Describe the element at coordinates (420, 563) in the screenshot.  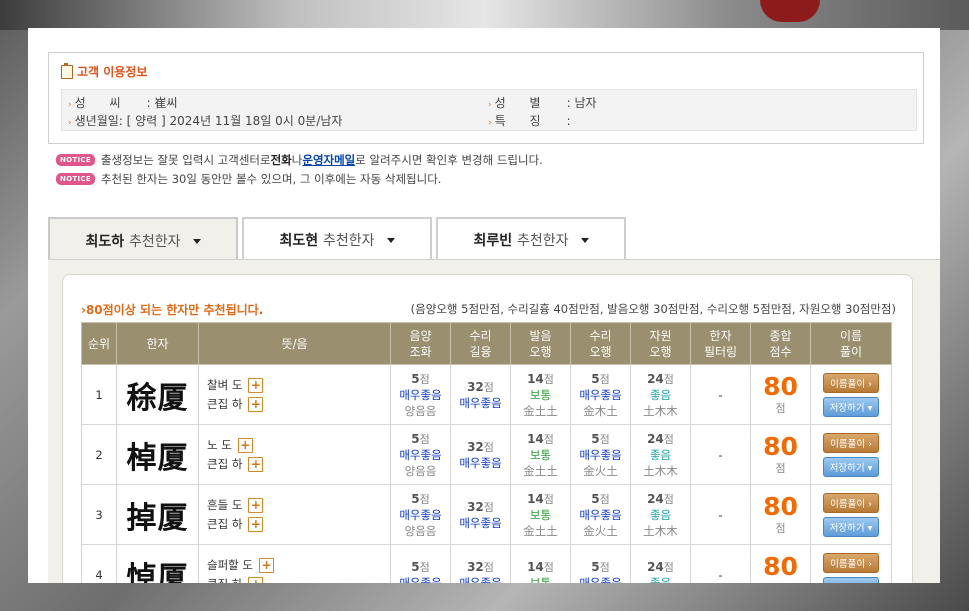
I see `yy-cell: 5점 매우좋음` at that location.